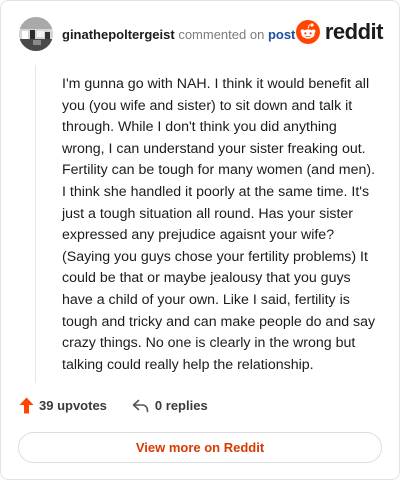 The width and height of the screenshot is (400, 480). I want to click on avatar-image, so click(36, 34).